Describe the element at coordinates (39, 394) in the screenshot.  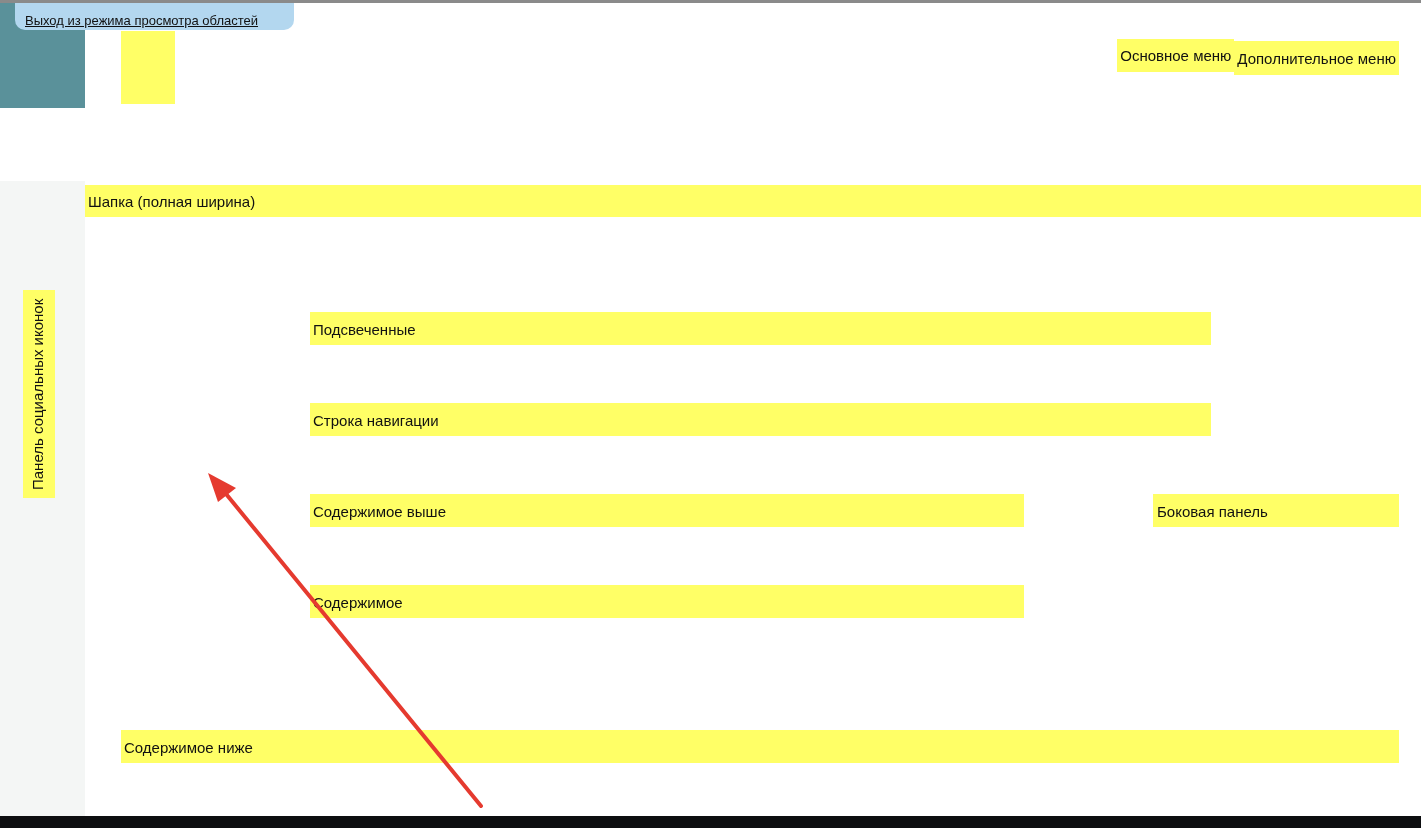
I see `social-panel-label: Панель социальных иконок` at that location.